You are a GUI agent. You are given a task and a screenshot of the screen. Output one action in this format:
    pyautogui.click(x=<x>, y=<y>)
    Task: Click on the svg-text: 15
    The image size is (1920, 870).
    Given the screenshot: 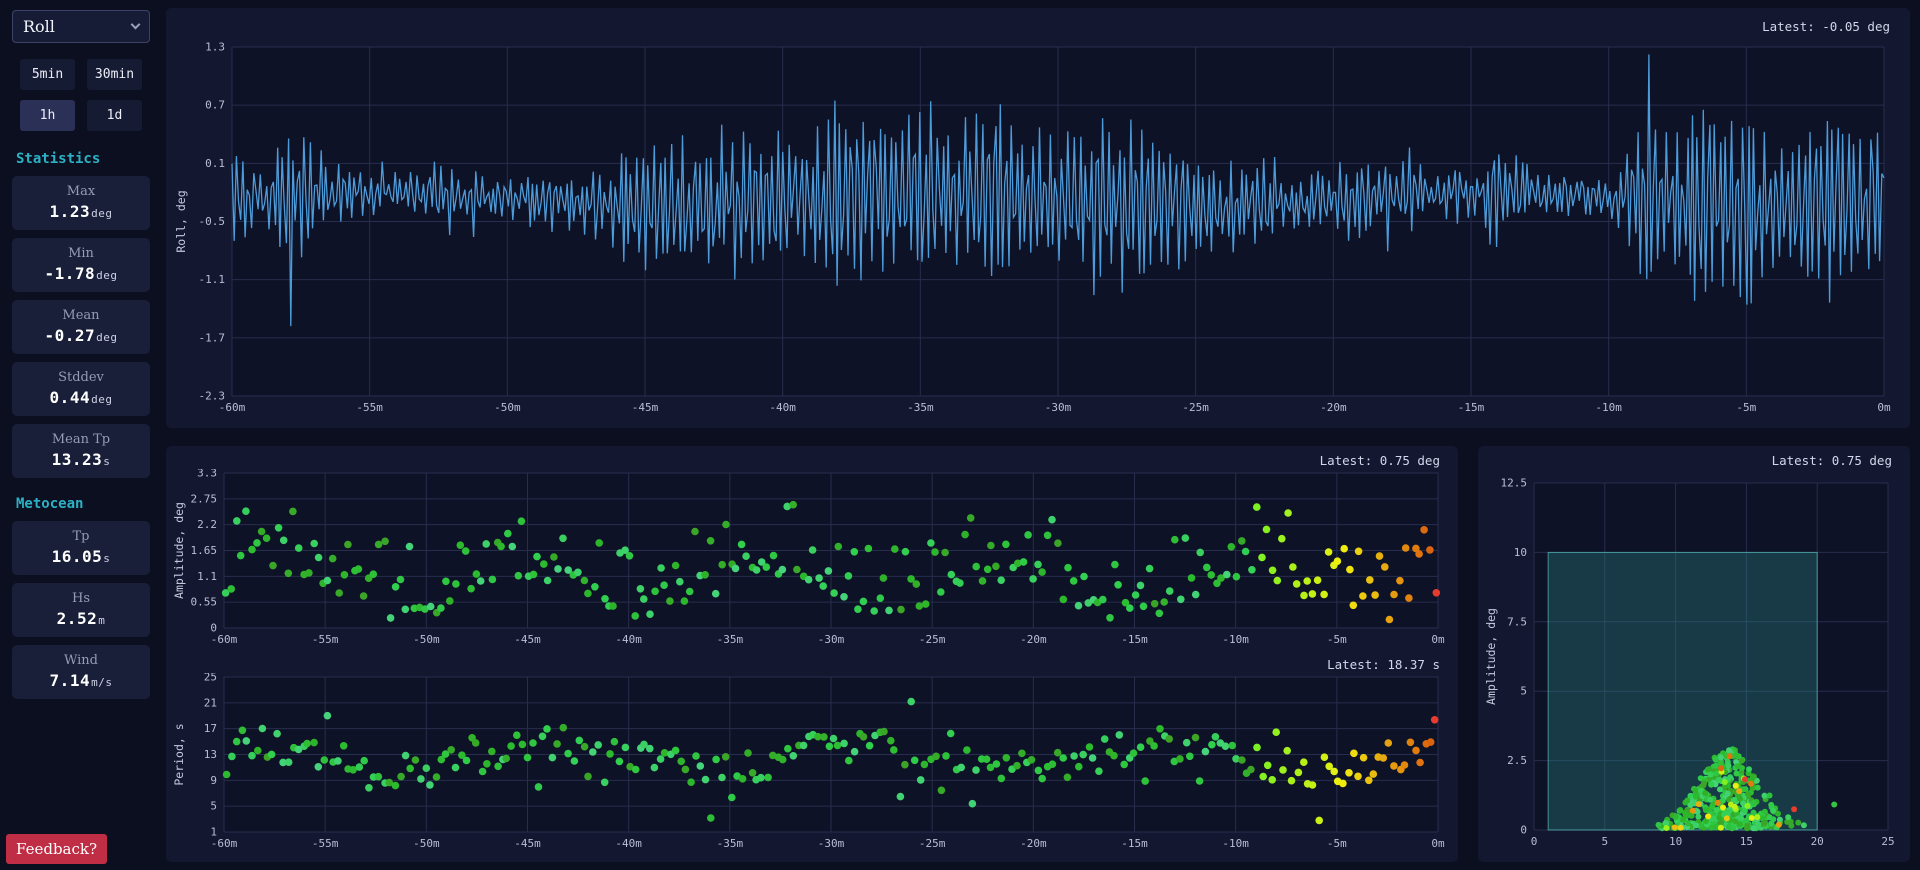 What is the action you would take?
    pyautogui.click(x=1746, y=841)
    